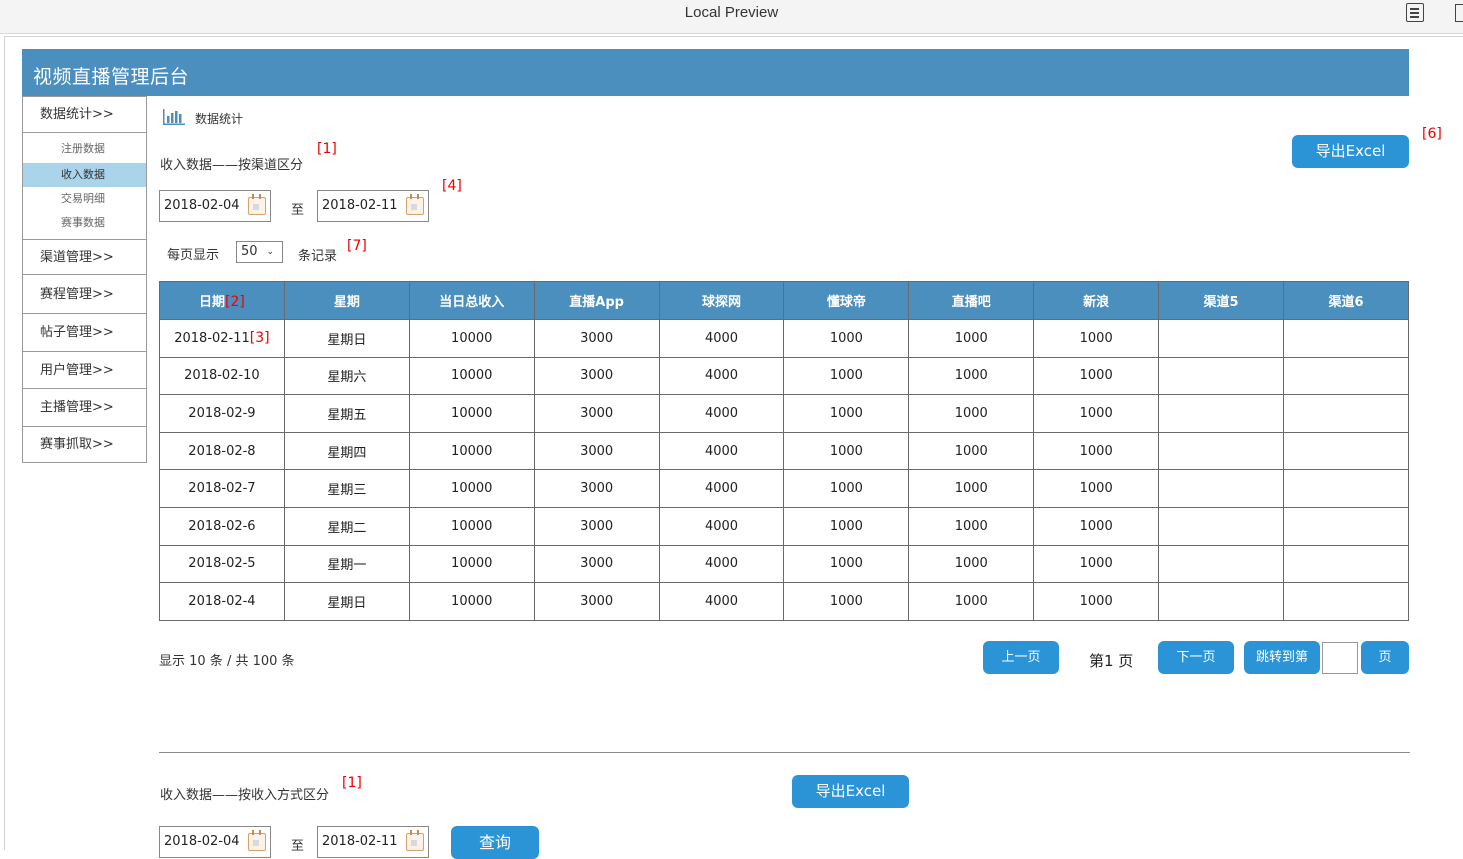 The width and height of the screenshot is (1463, 859). Describe the element at coordinates (346, 300) in the screenshot. I see `column-header-weekday: 星期` at that location.